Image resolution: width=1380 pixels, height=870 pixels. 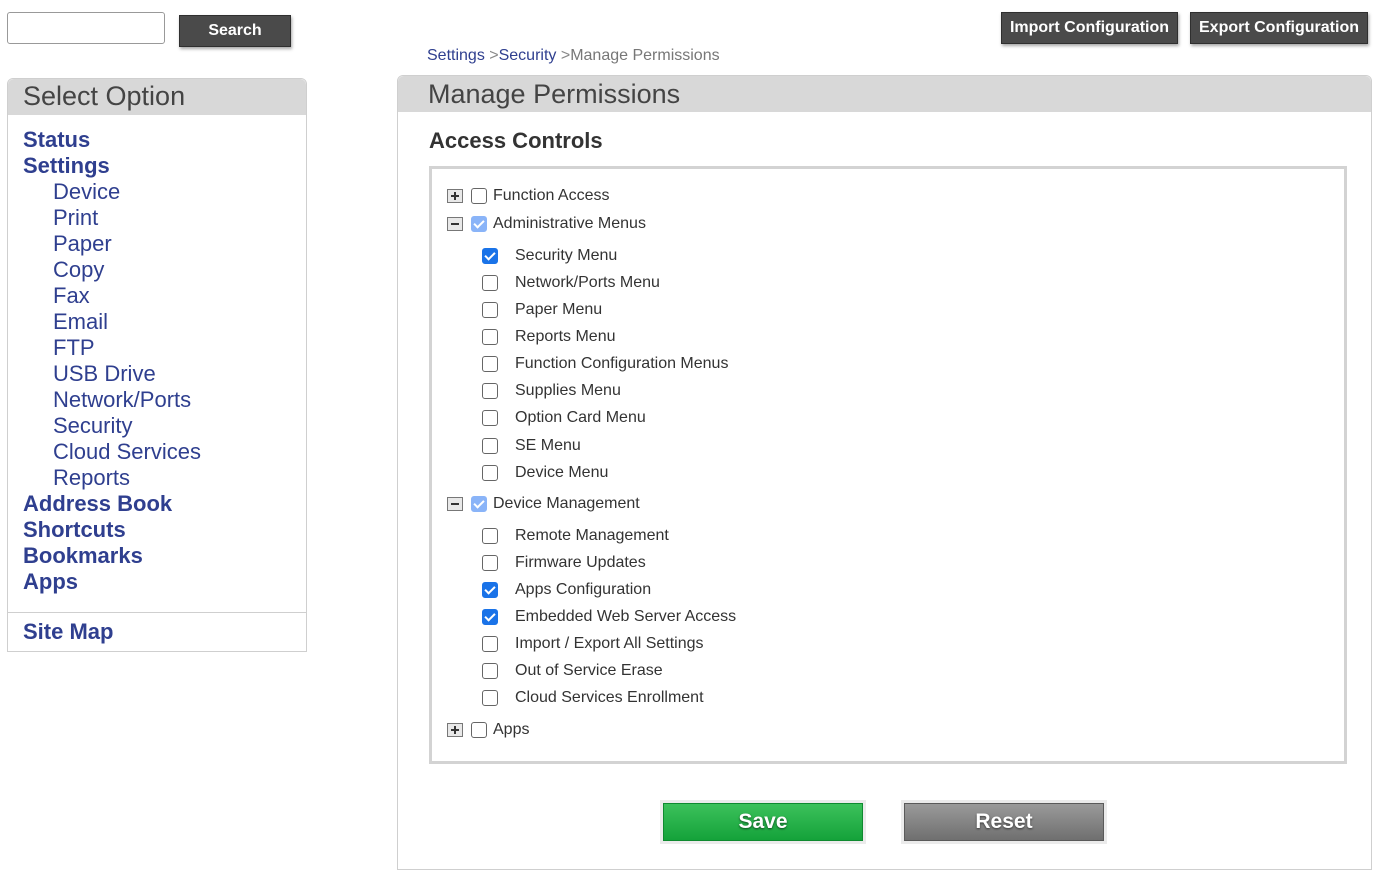 What do you see at coordinates (626, 616) in the screenshot?
I see `permission-label: Embedded Web Server Access` at bounding box center [626, 616].